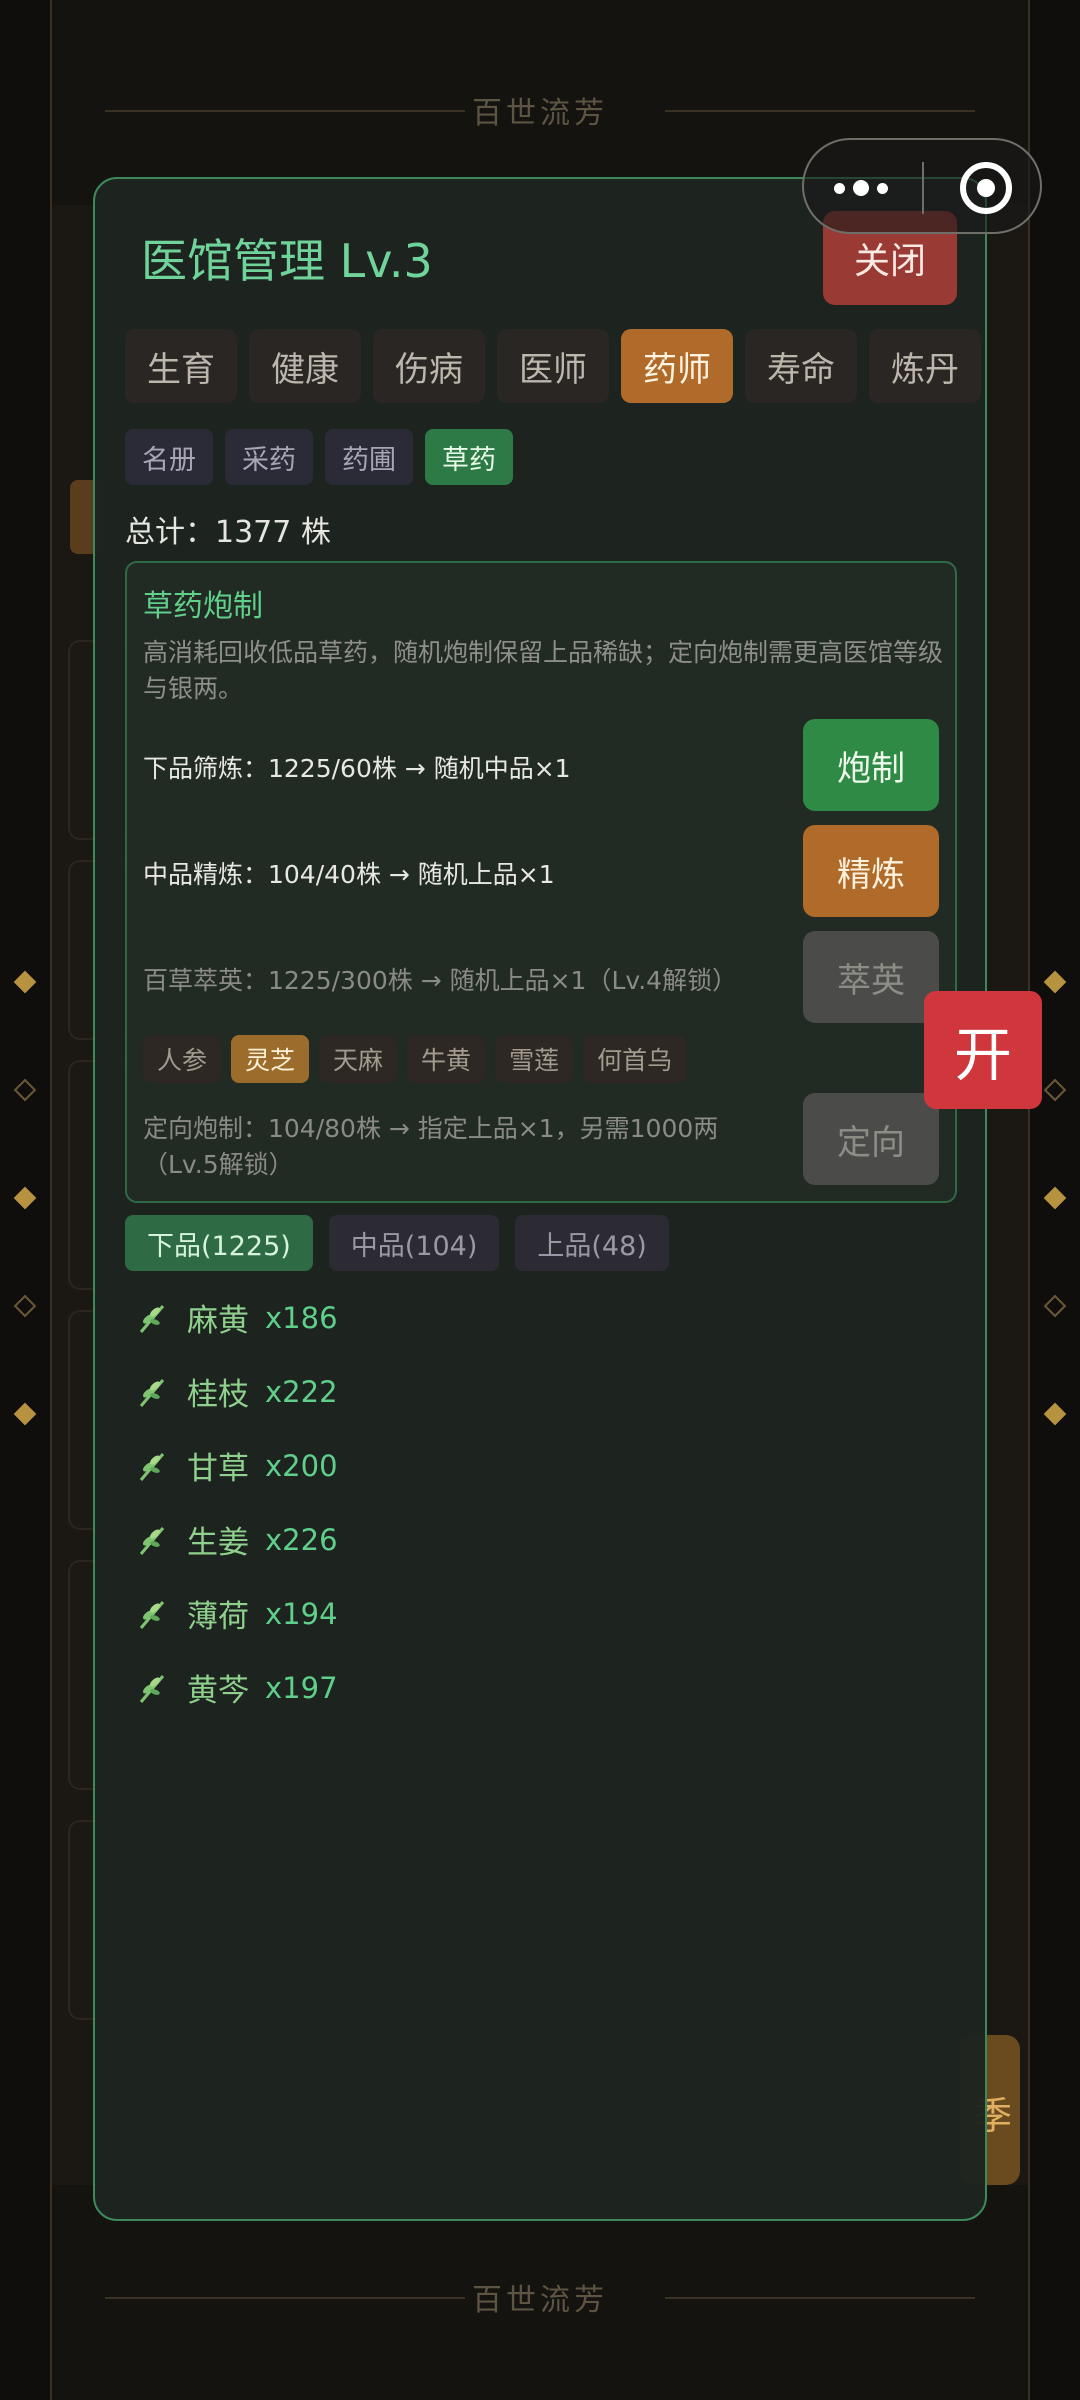 The width and height of the screenshot is (1080, 2400). I want to click on mid-grade-refine-label: 中品精炼：104/40株 → 随机上品×1, so click(349, 874).